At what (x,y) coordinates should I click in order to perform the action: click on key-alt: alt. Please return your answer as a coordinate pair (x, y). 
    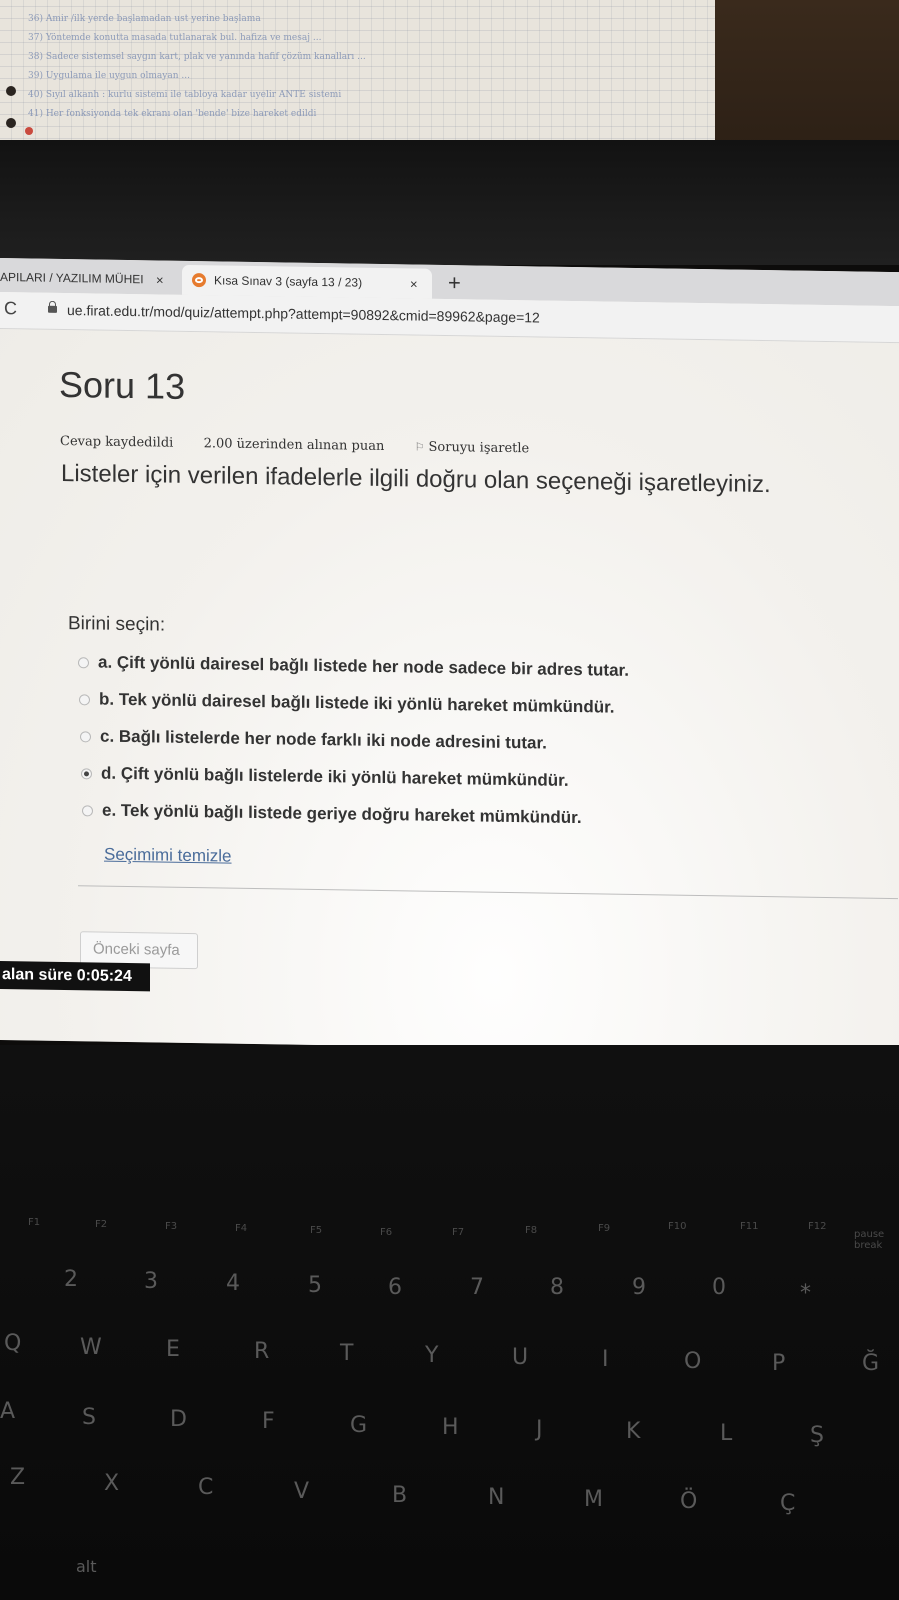
    Looking at the image, I should click on (86, 1566).